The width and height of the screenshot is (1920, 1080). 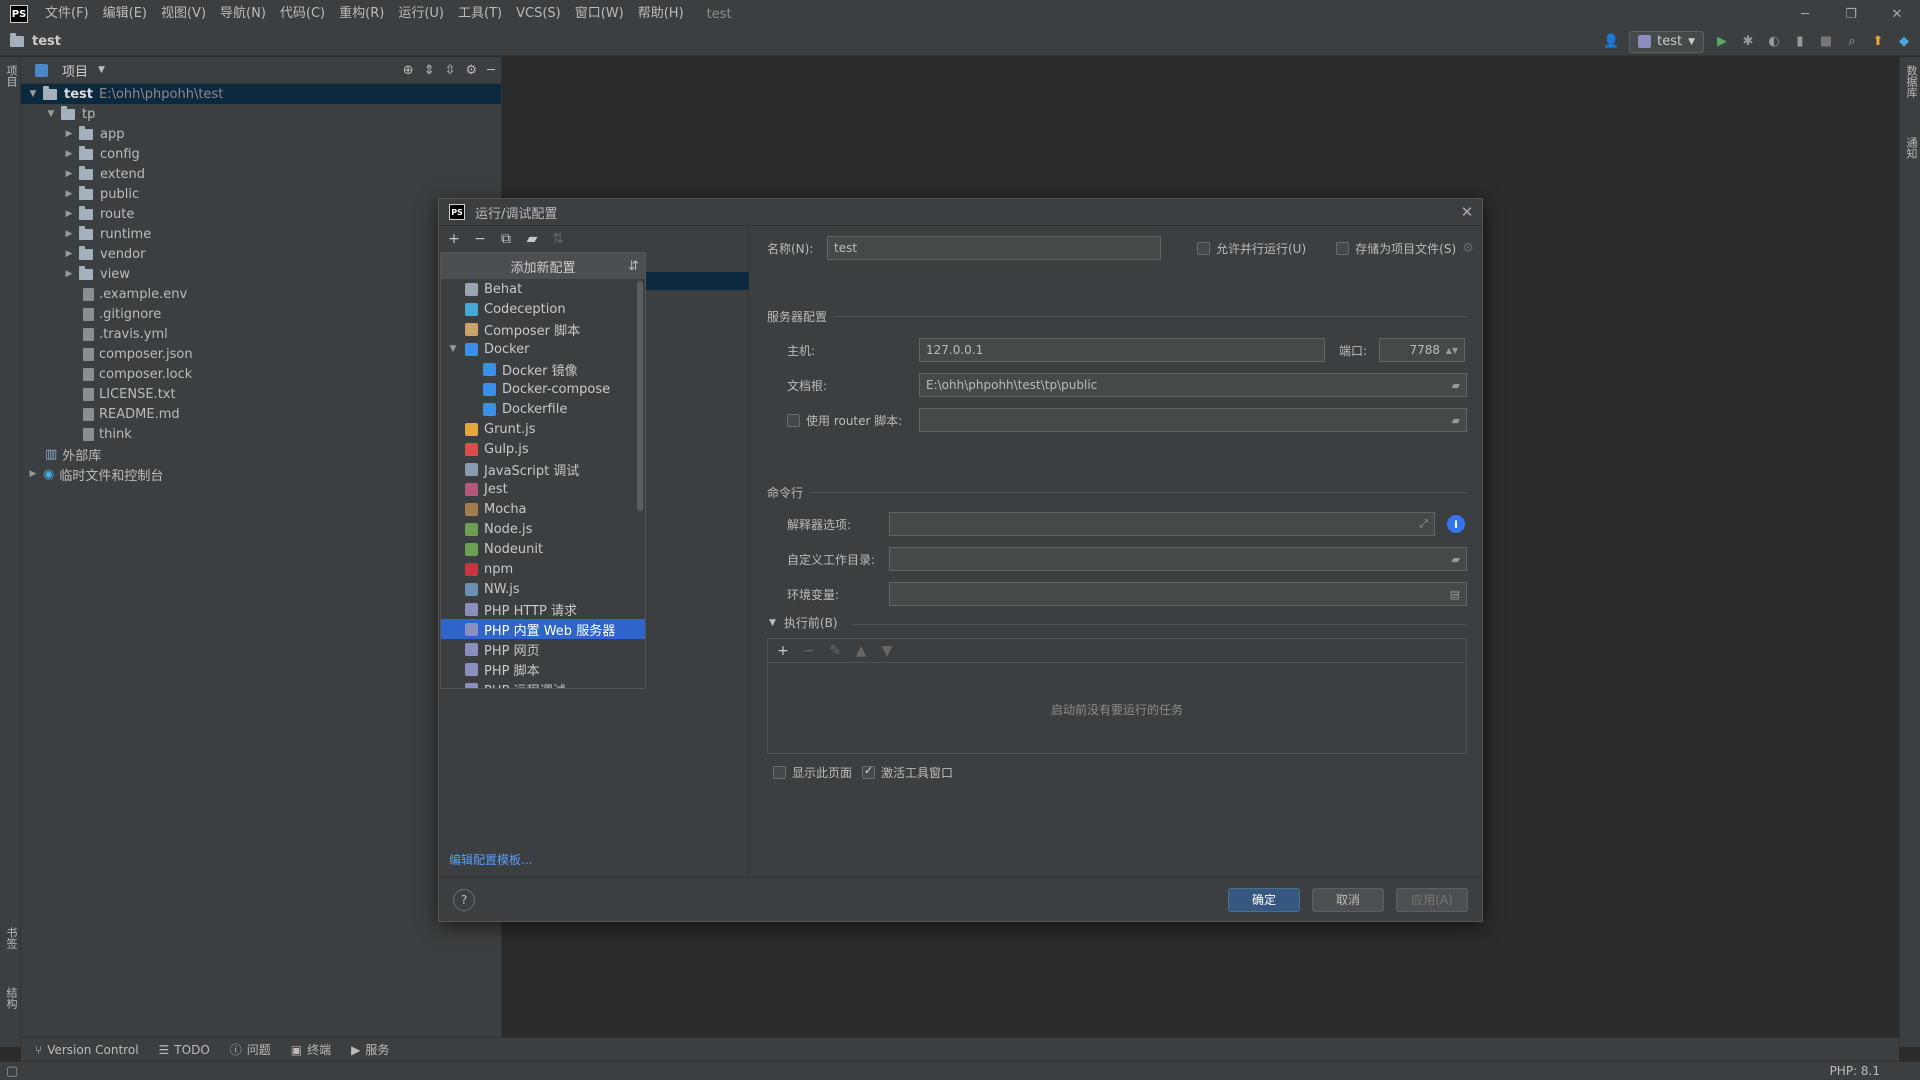 What do you see at coordinates (464, 899) in the screenshot?
I see `help-icon: ?` at bounding box center [464, 899].